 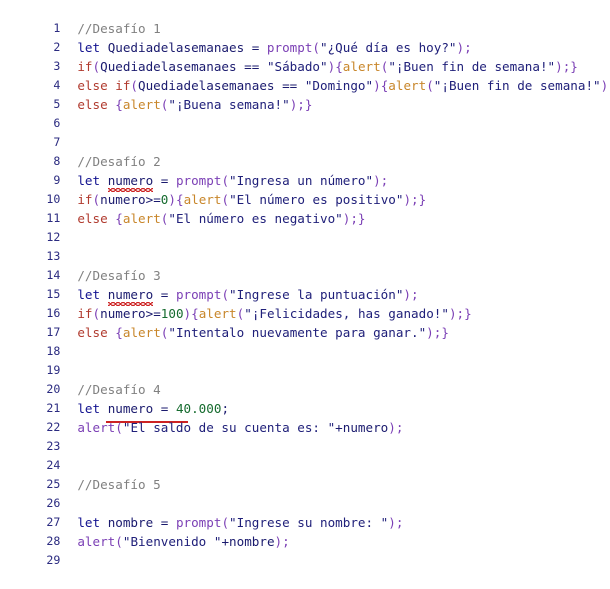 I want to click on code-line: 7, so click(x=305, y=131).